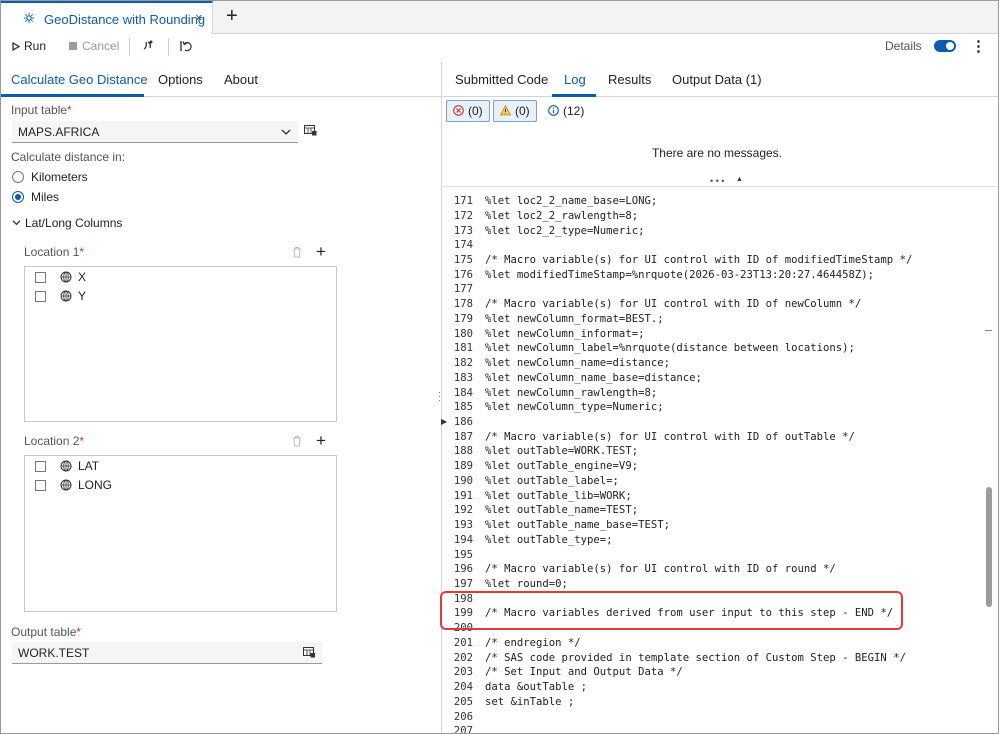 Image resolution: width=999 pixels, height=734 pixels. Describe the element at coordinates (739, 179) in the screenshot. I see `collapse-up-icon: ▲` at that location.